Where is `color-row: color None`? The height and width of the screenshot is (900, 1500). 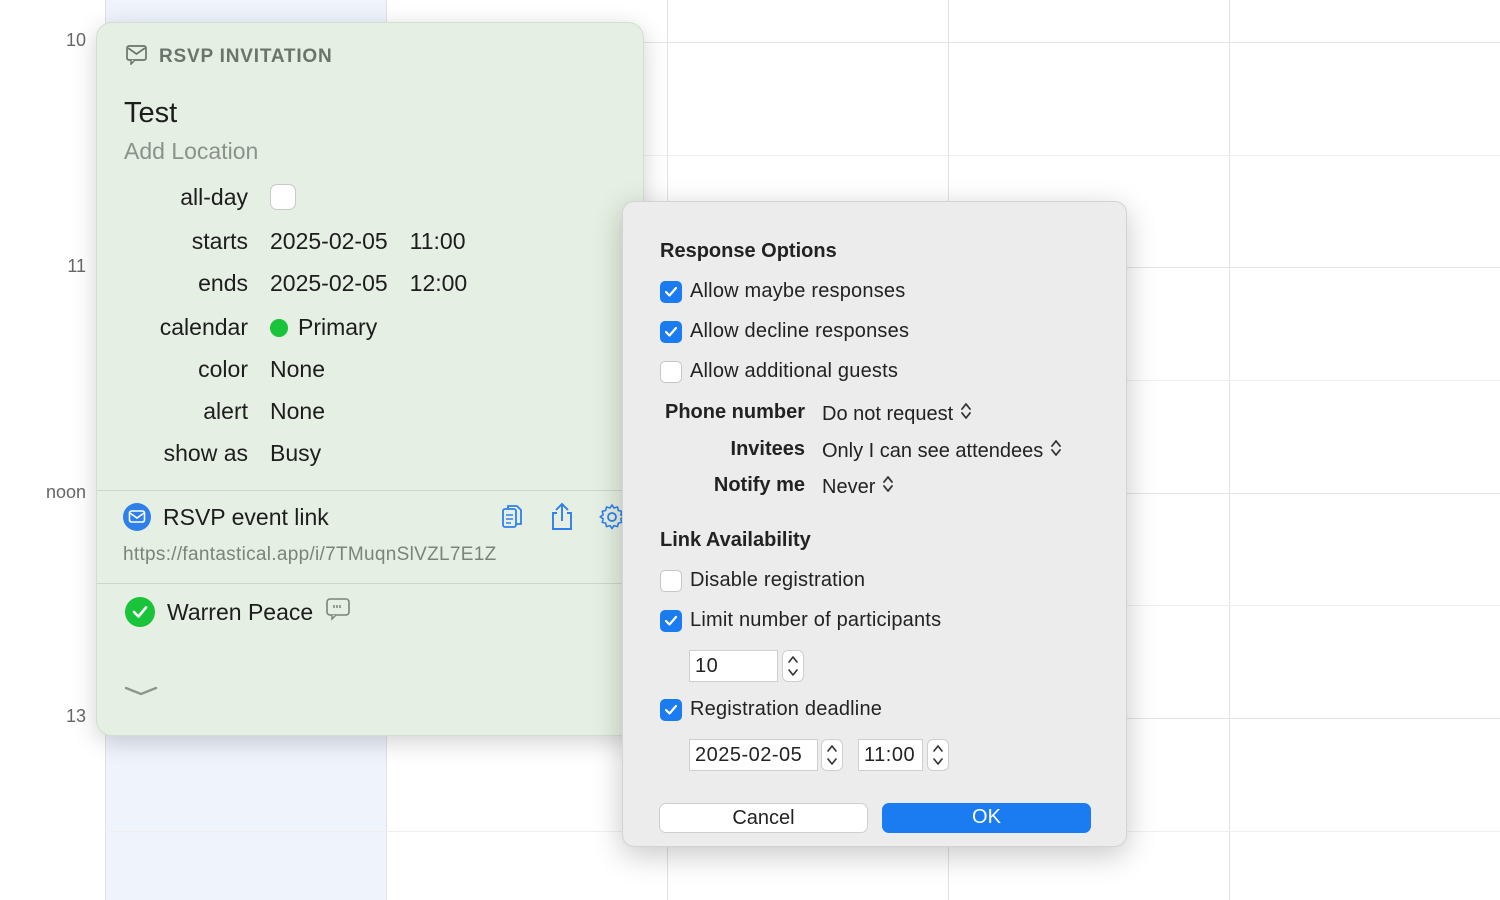 color-row: color None is located at coordinates (370, 373).